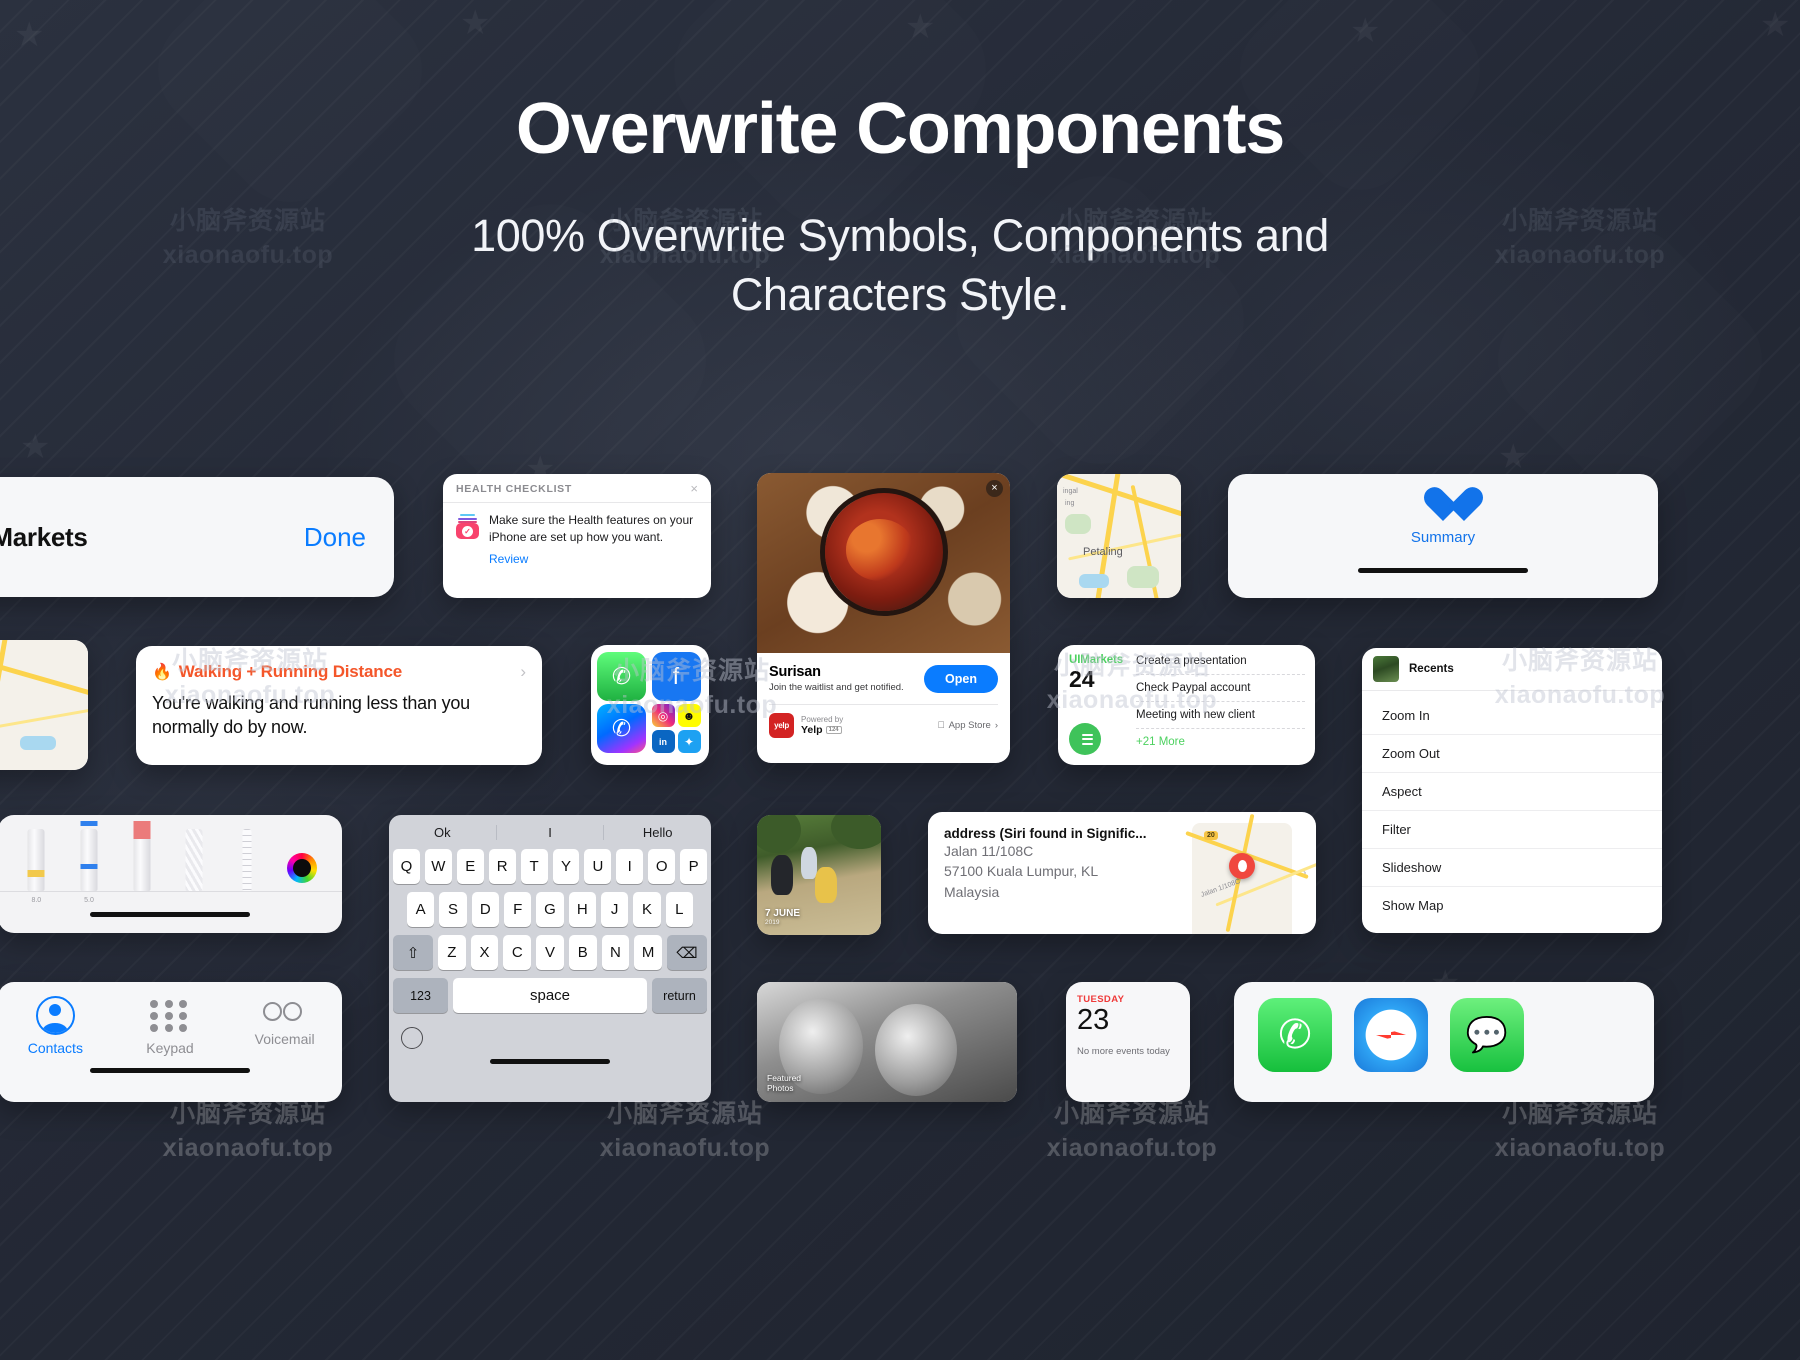 The image size is (1800, 1360). What do you see at coordinates (615, 952) in the screenshot?
I see `key-n: N` at bounding box center [615, 952].